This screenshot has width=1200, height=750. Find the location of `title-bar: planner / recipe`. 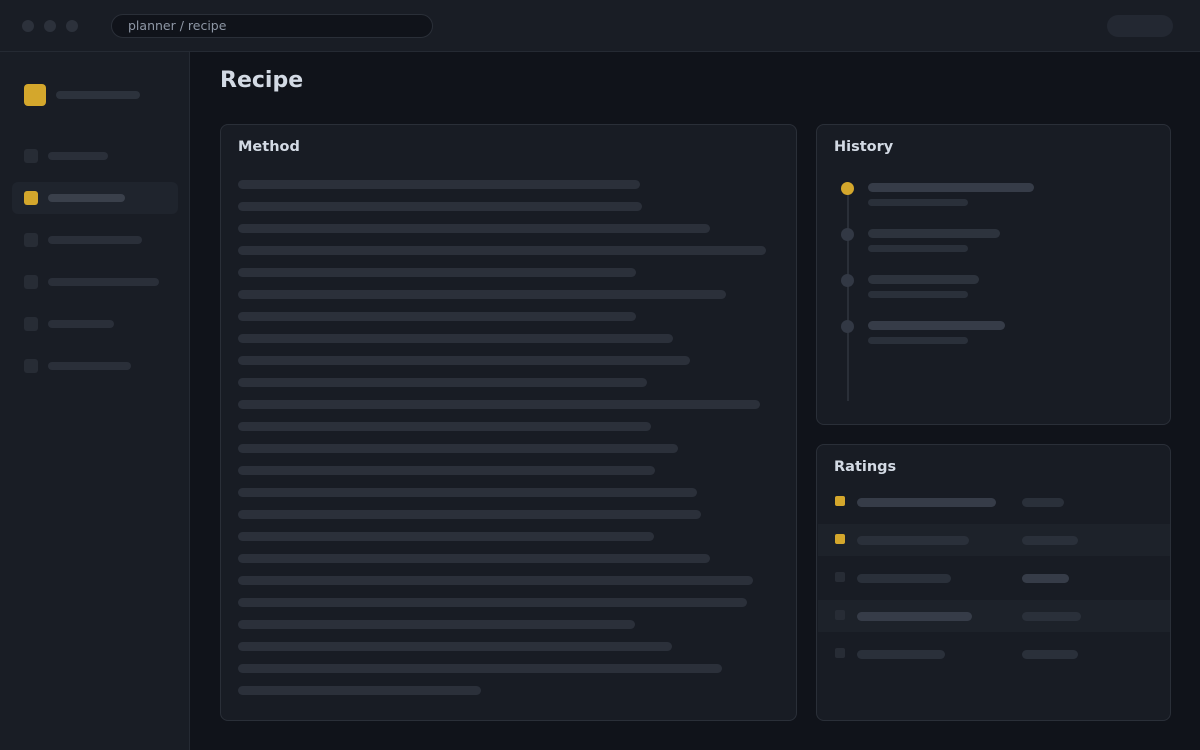

title-bar: planner / recipe is located at coordinates (600, 26).